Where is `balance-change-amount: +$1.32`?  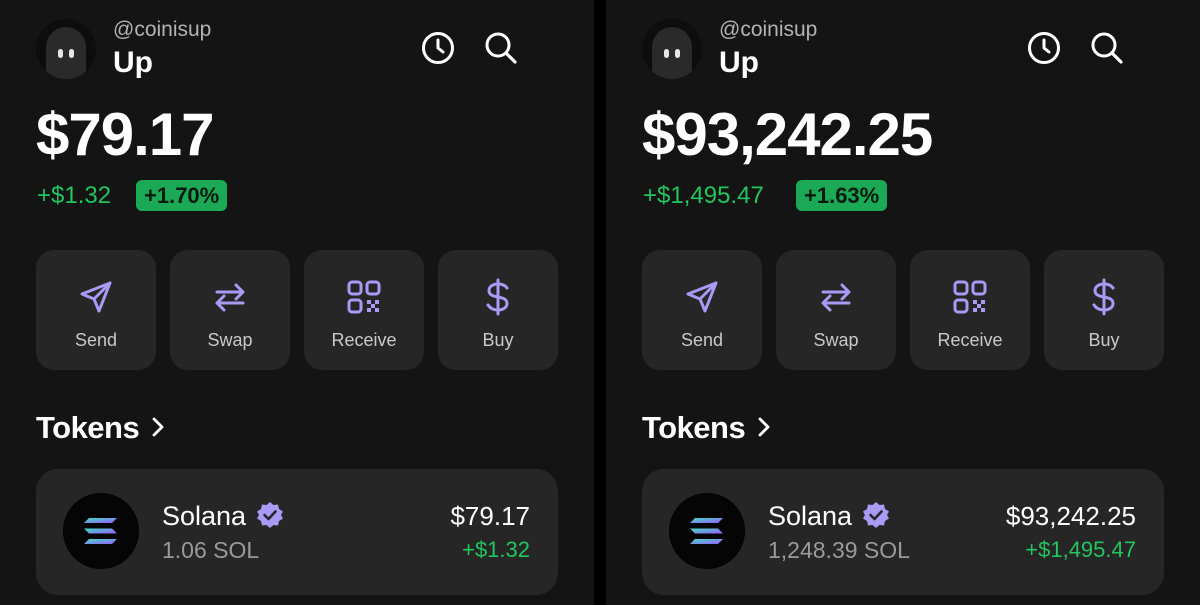
balance-change-amount: +$1.32 is located at coordinates (74, 195).